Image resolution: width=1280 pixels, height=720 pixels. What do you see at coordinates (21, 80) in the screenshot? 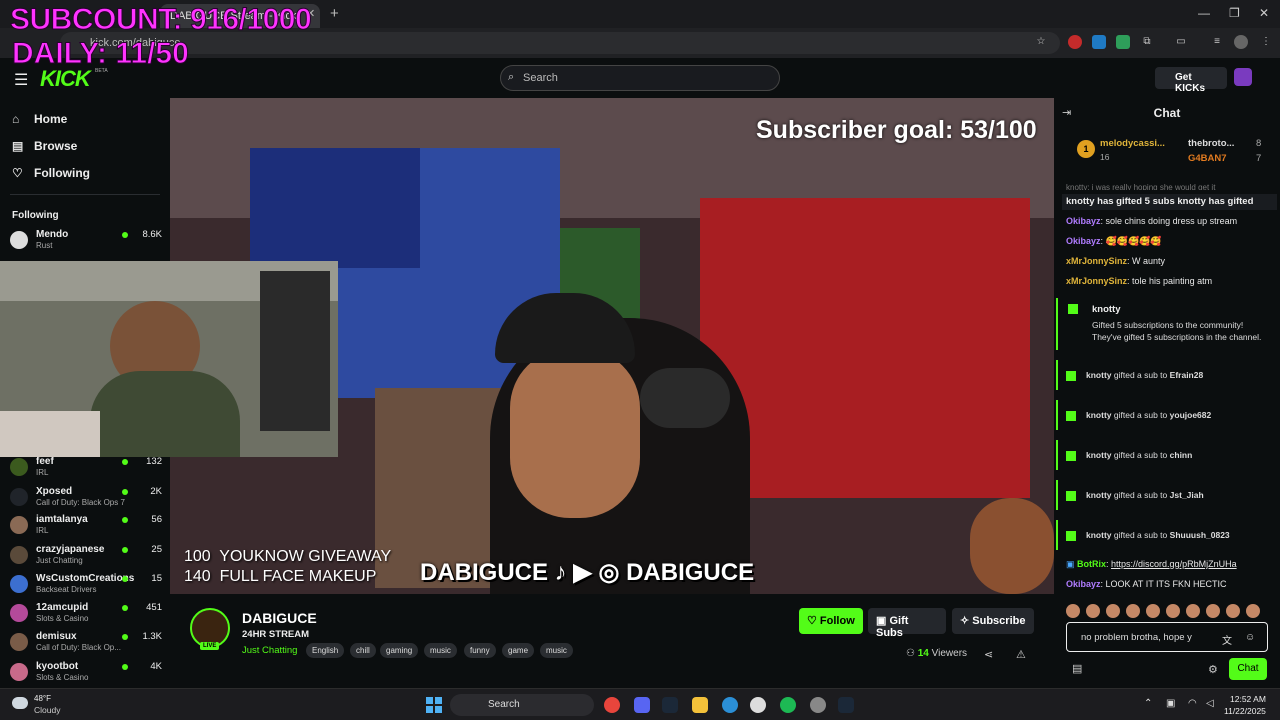
I see `hamburger-menu-icon: ☰` at bounding box center [21, 80].